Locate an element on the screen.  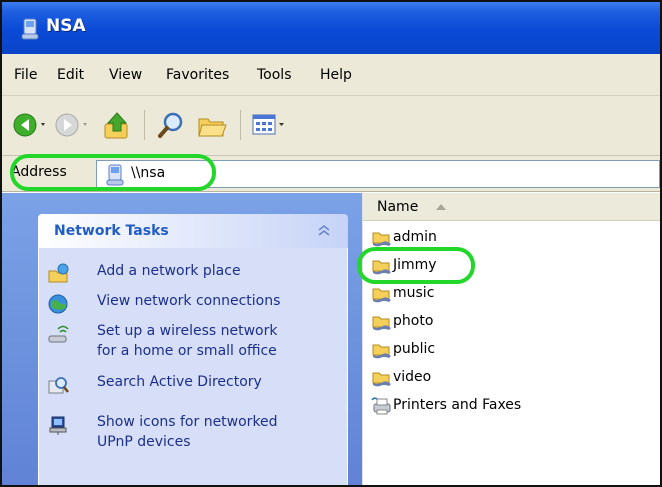
menu-bar: File Edit View Favorites Tools Help is located at coordinates (331, 75).